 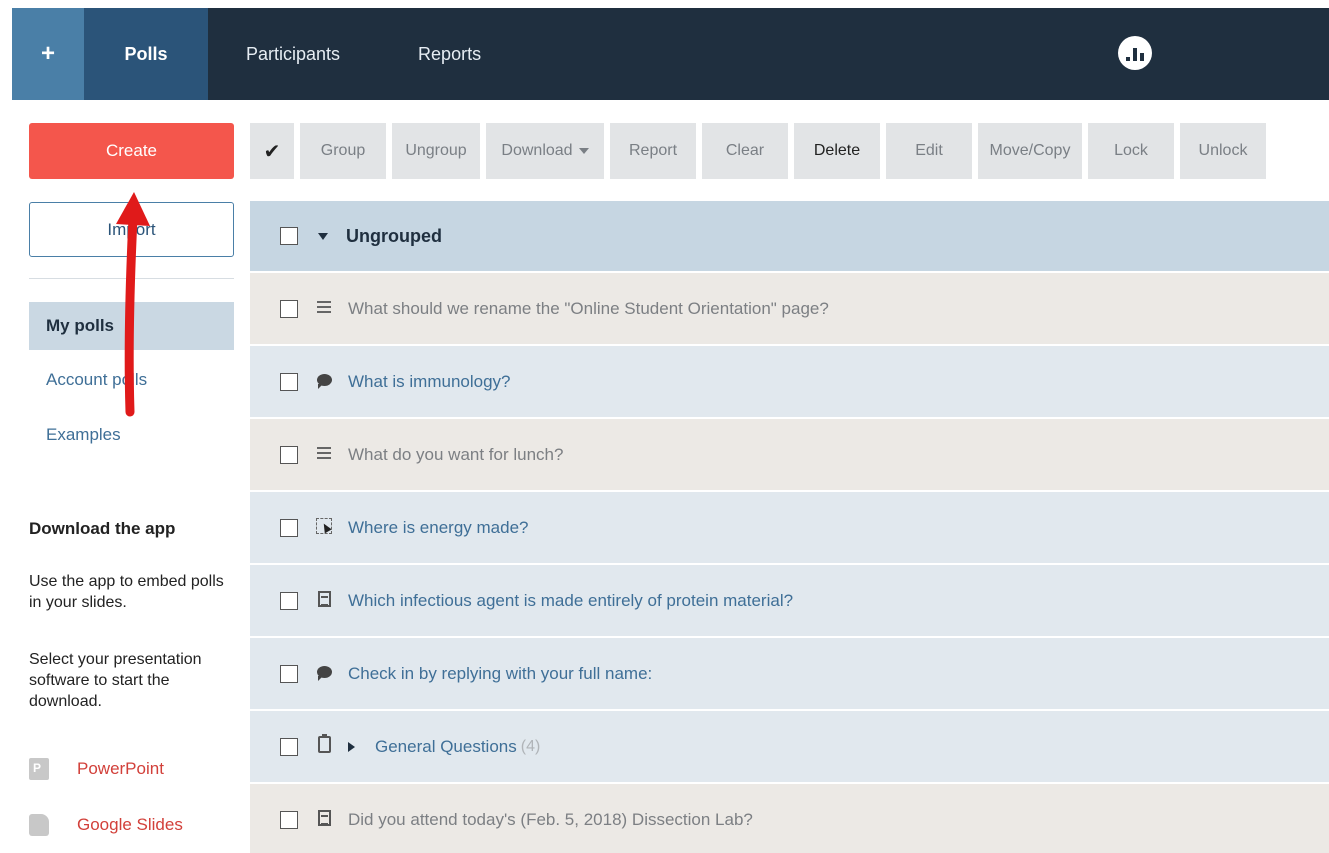 I want to click on powerpoint-label: PowerPoint, so click(x=120, y=768).